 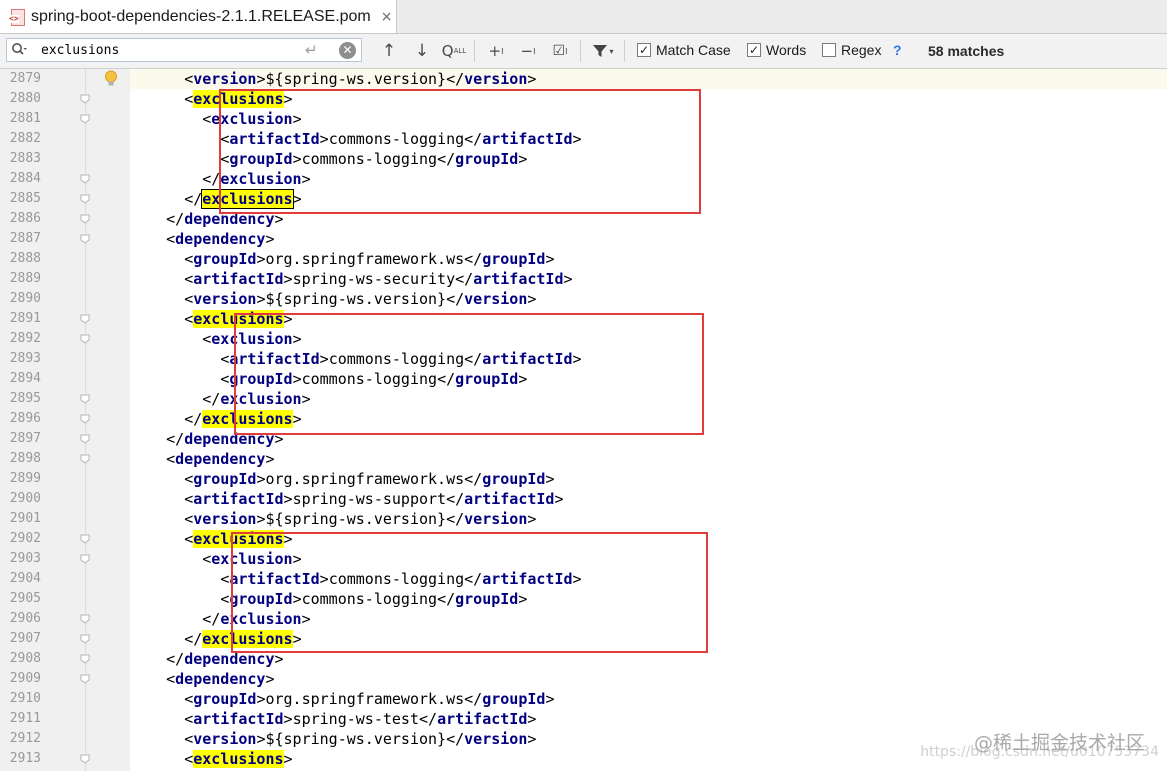 I want to click on line-number: 2911, so click(x=25, y=718).